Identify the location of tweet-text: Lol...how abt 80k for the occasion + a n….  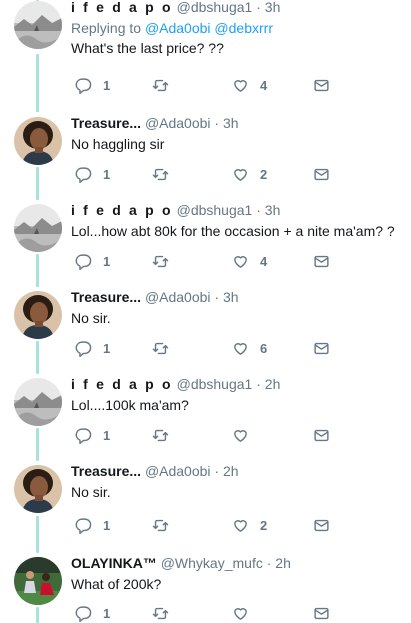
(233, 231).